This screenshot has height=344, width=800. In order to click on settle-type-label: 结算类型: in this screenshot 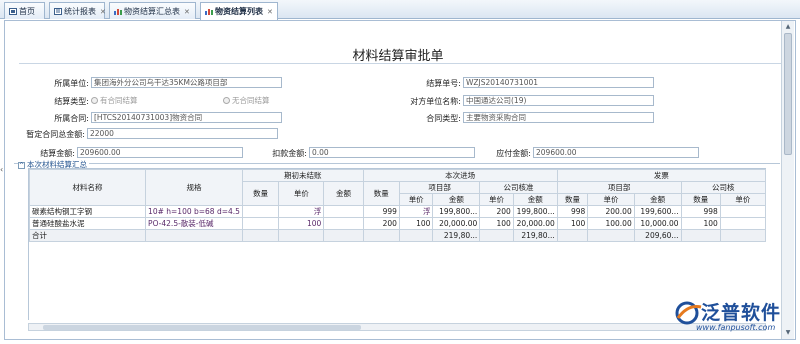, I will do `click(71, 101)`.